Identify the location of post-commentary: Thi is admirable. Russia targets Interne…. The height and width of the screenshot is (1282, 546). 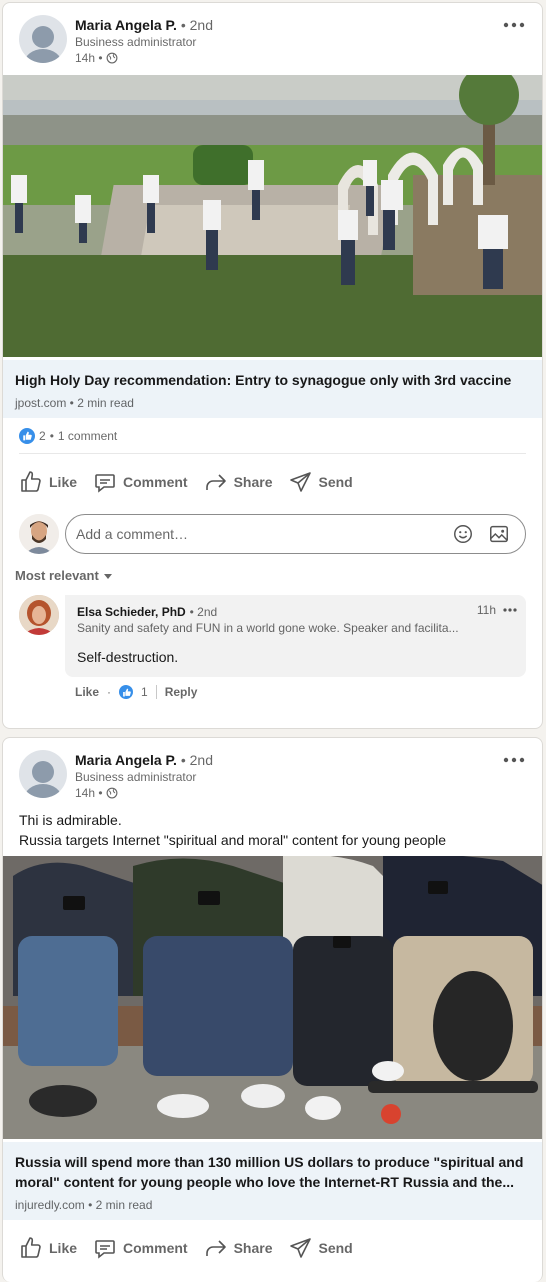
(272, 833).